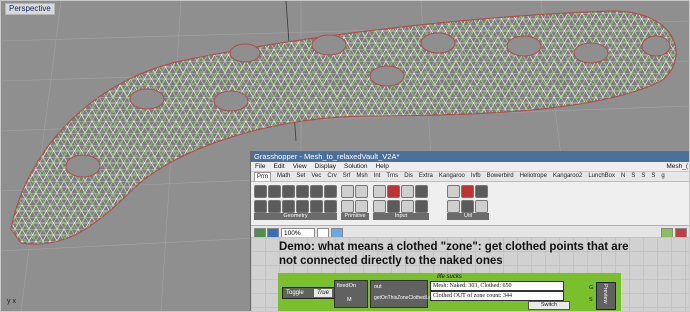 This screenshot has height=312, width=690. Describe the element at coordinates (260, 166) in the screenshot. I see `menu-file: File` at that location.